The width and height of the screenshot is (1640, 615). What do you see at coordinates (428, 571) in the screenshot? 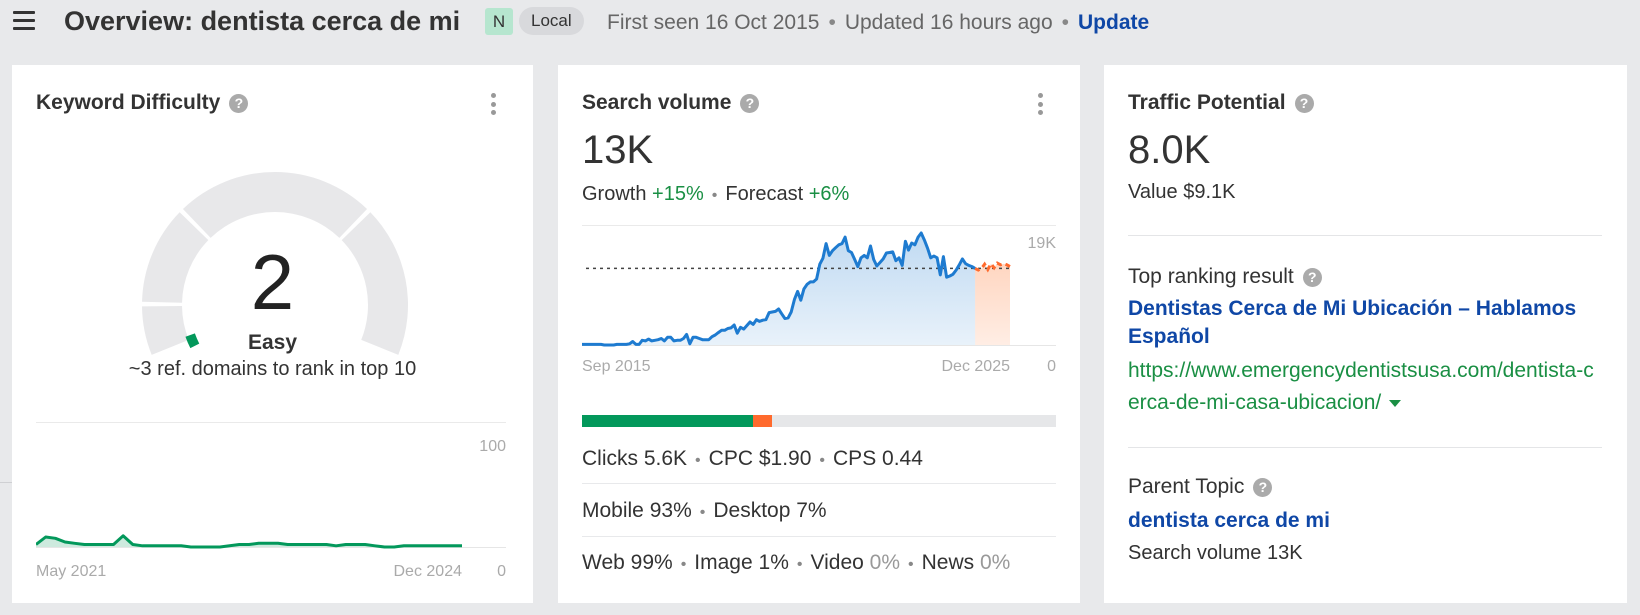
I see `x-tick-label: Dec 2024` at bounding box center [428, 571].